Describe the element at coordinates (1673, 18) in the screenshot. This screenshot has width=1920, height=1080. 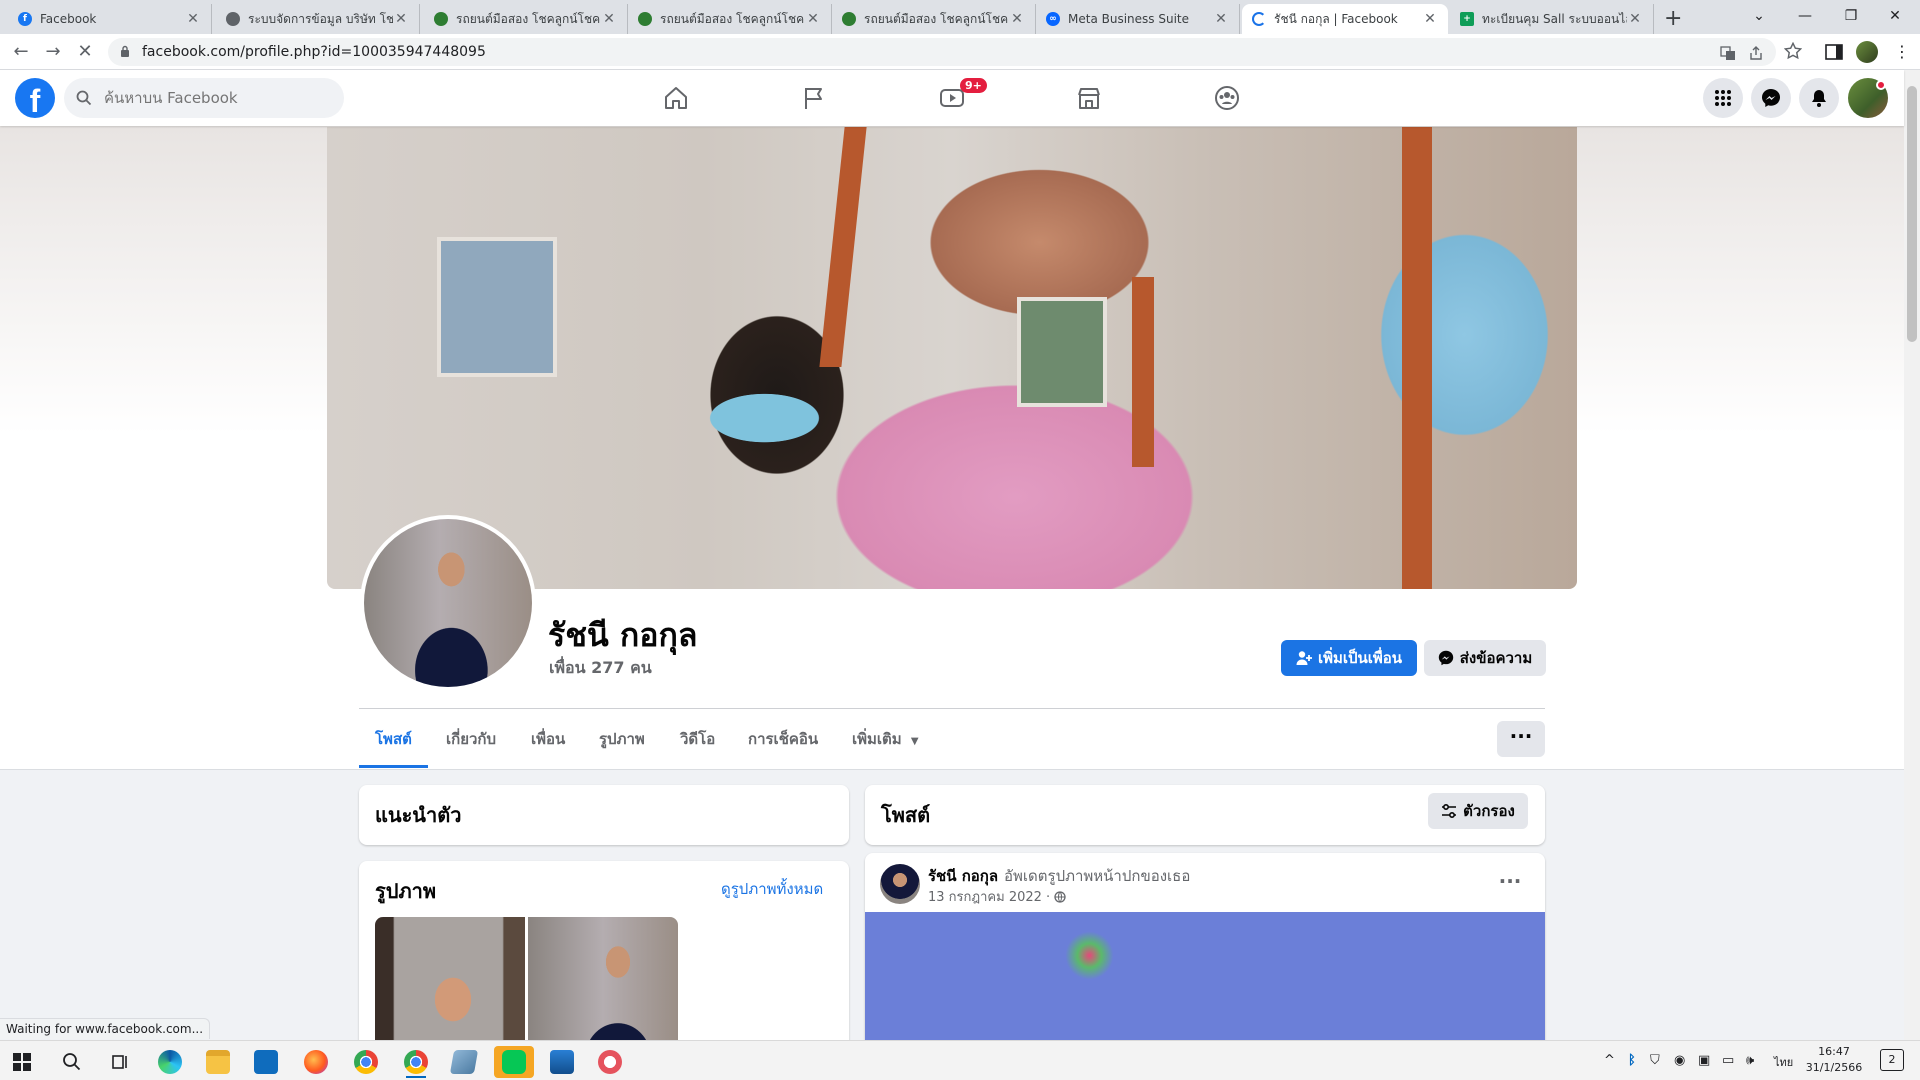
I see `new-tab-icon: +` at that location.